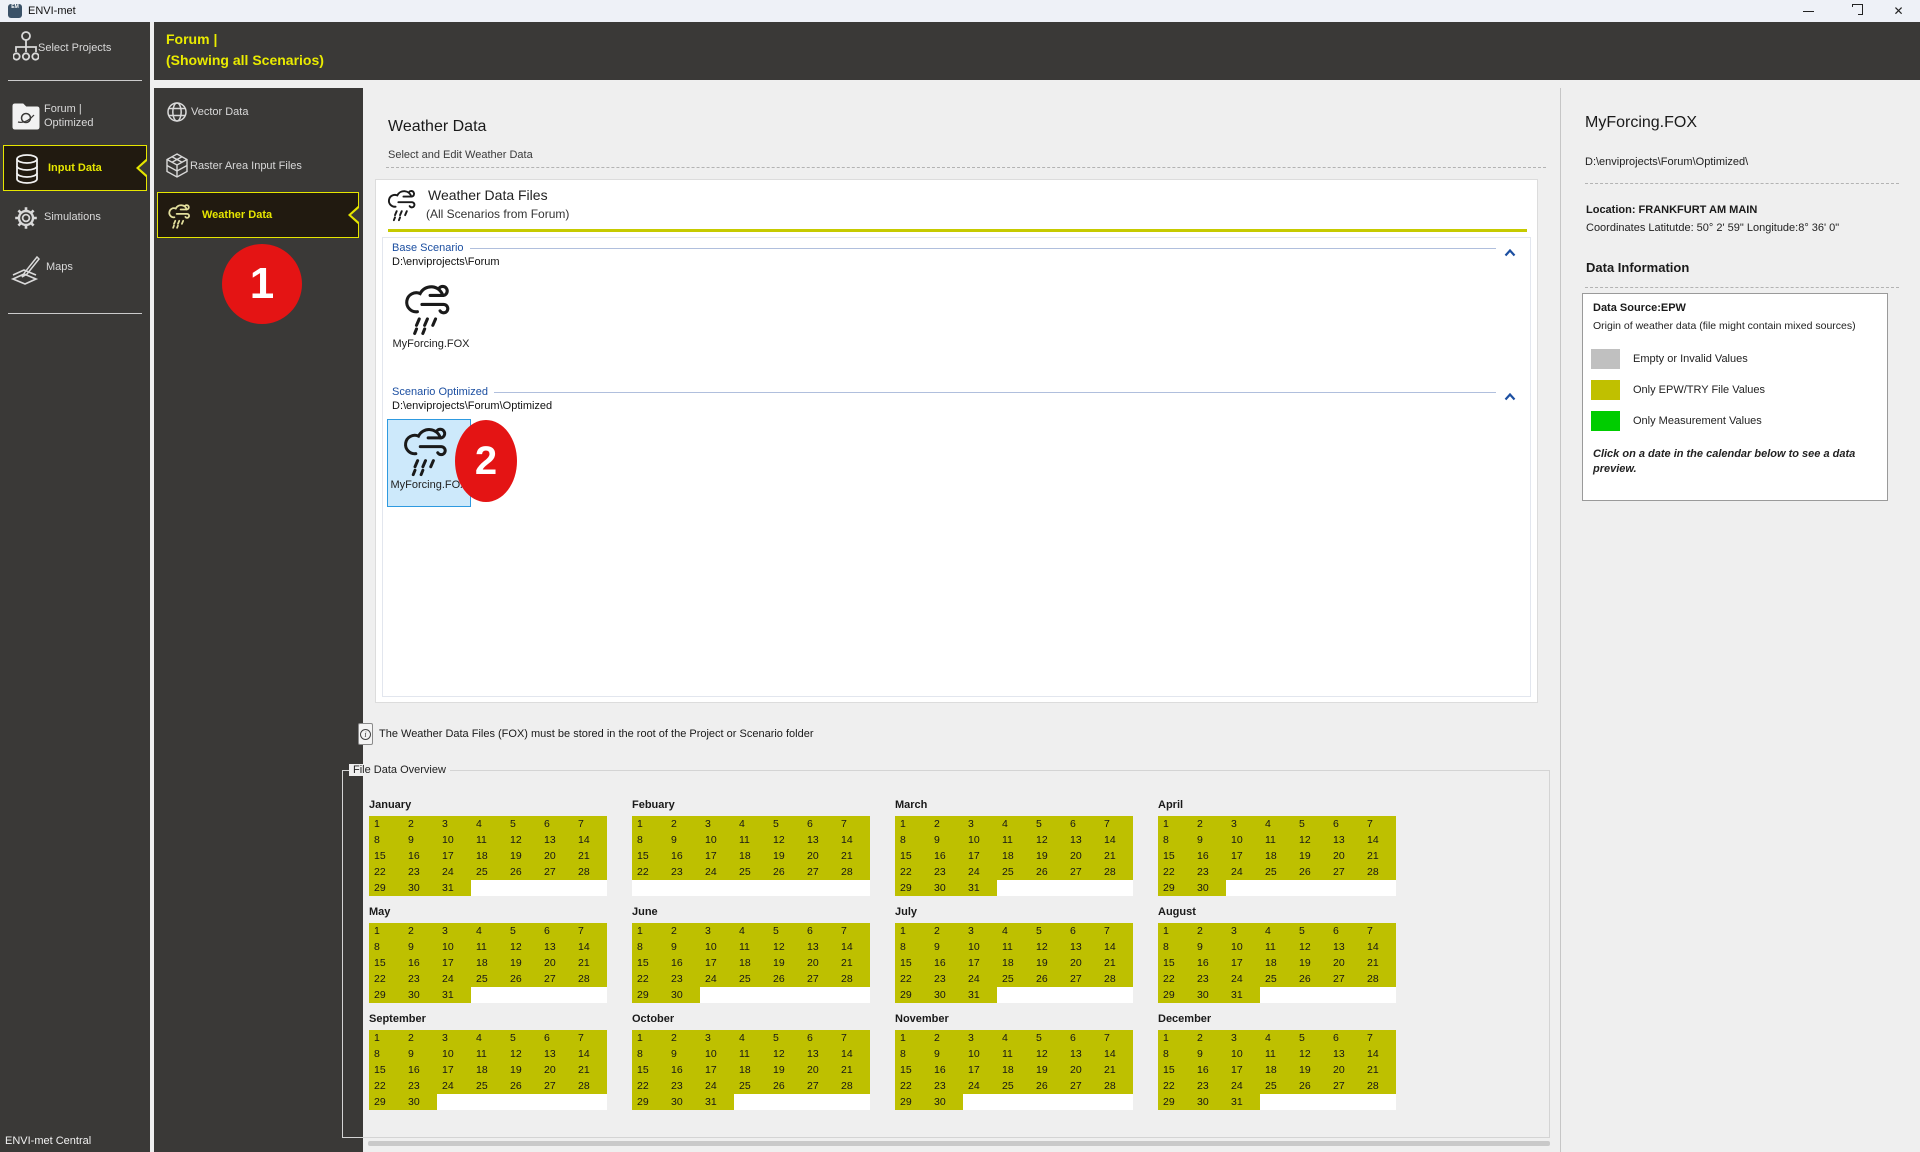 This screenshot has width=1920, height=1152. I want to click on minimize-button, so click(1808, 11).